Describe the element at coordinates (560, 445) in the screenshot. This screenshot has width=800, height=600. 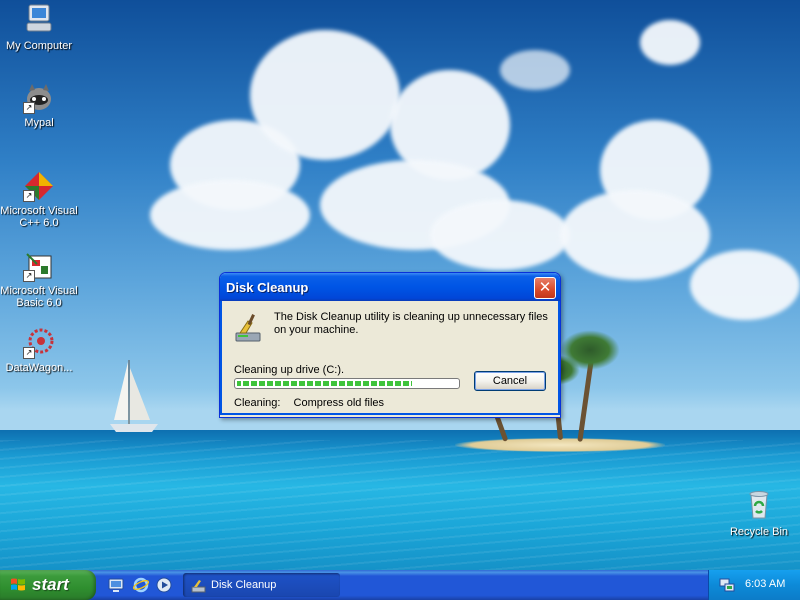
I see `island` at that location.